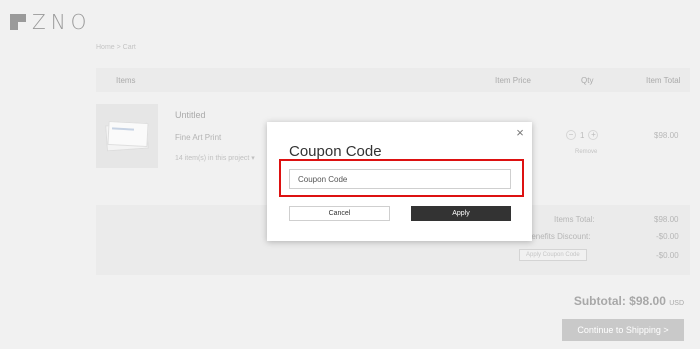 Image resolution: width=700 pixels, height=349 pixels. I want to click on product-title: Untitled, so click(190, 115).